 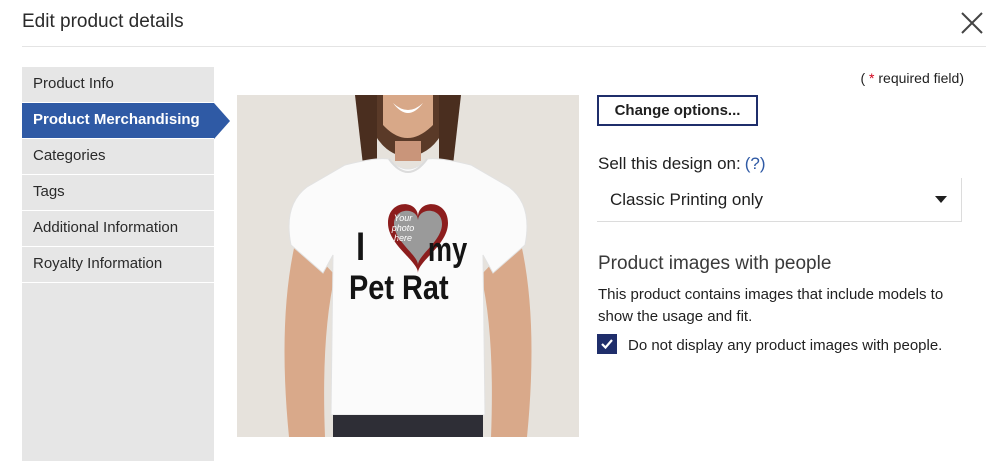 I want to click on dialog-title: Edit product details, so click(x=103, y=21).